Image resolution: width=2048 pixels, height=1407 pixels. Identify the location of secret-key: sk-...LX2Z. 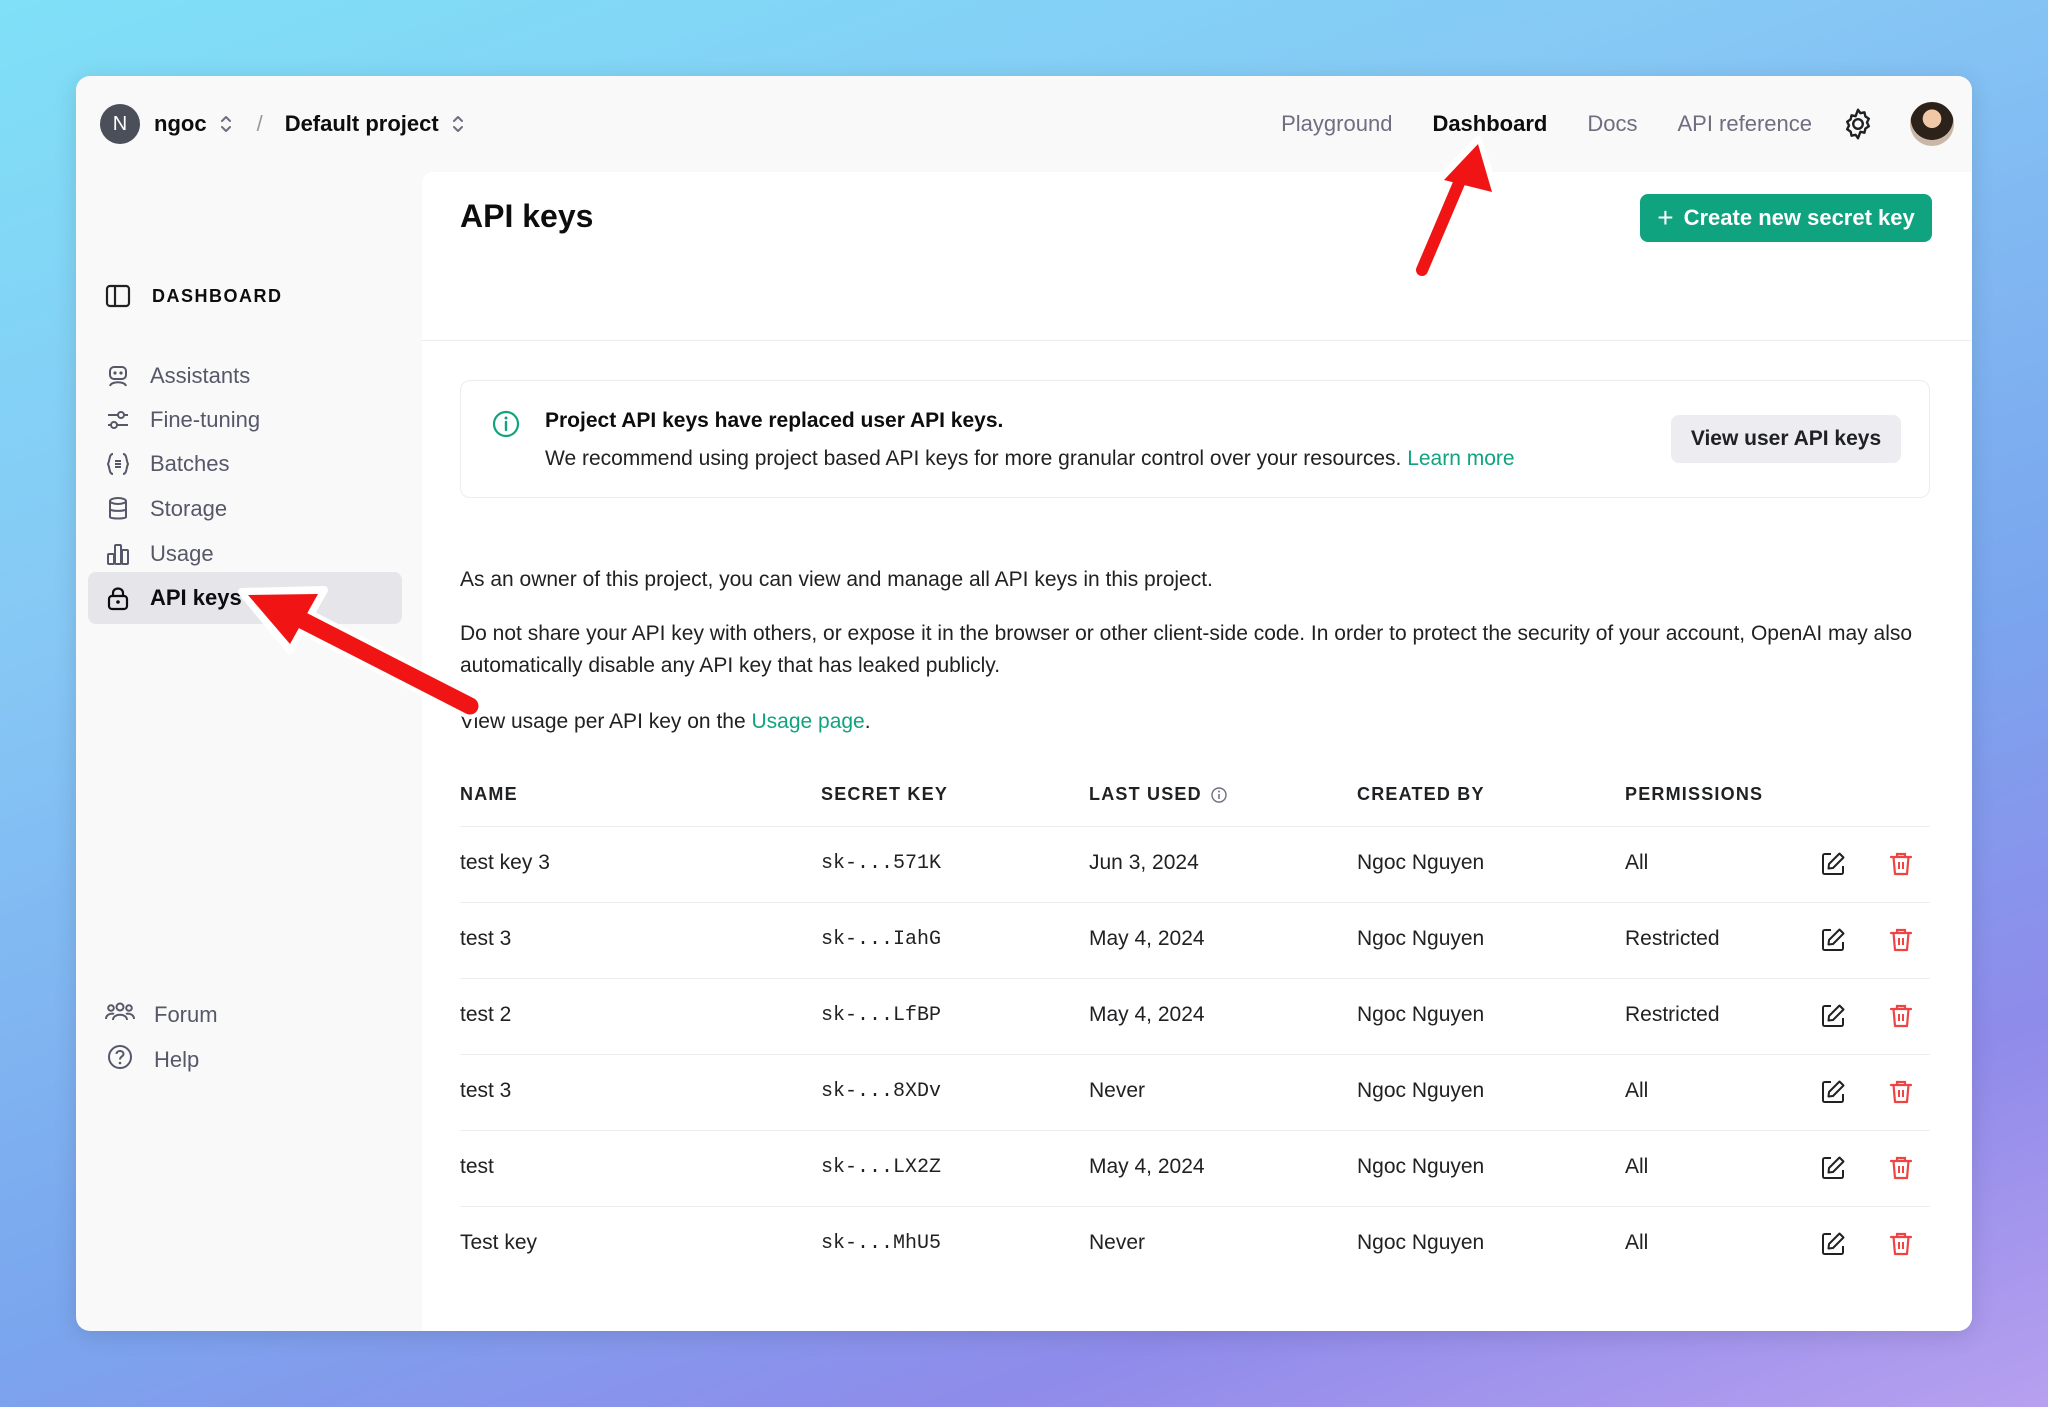
(881, 1167).